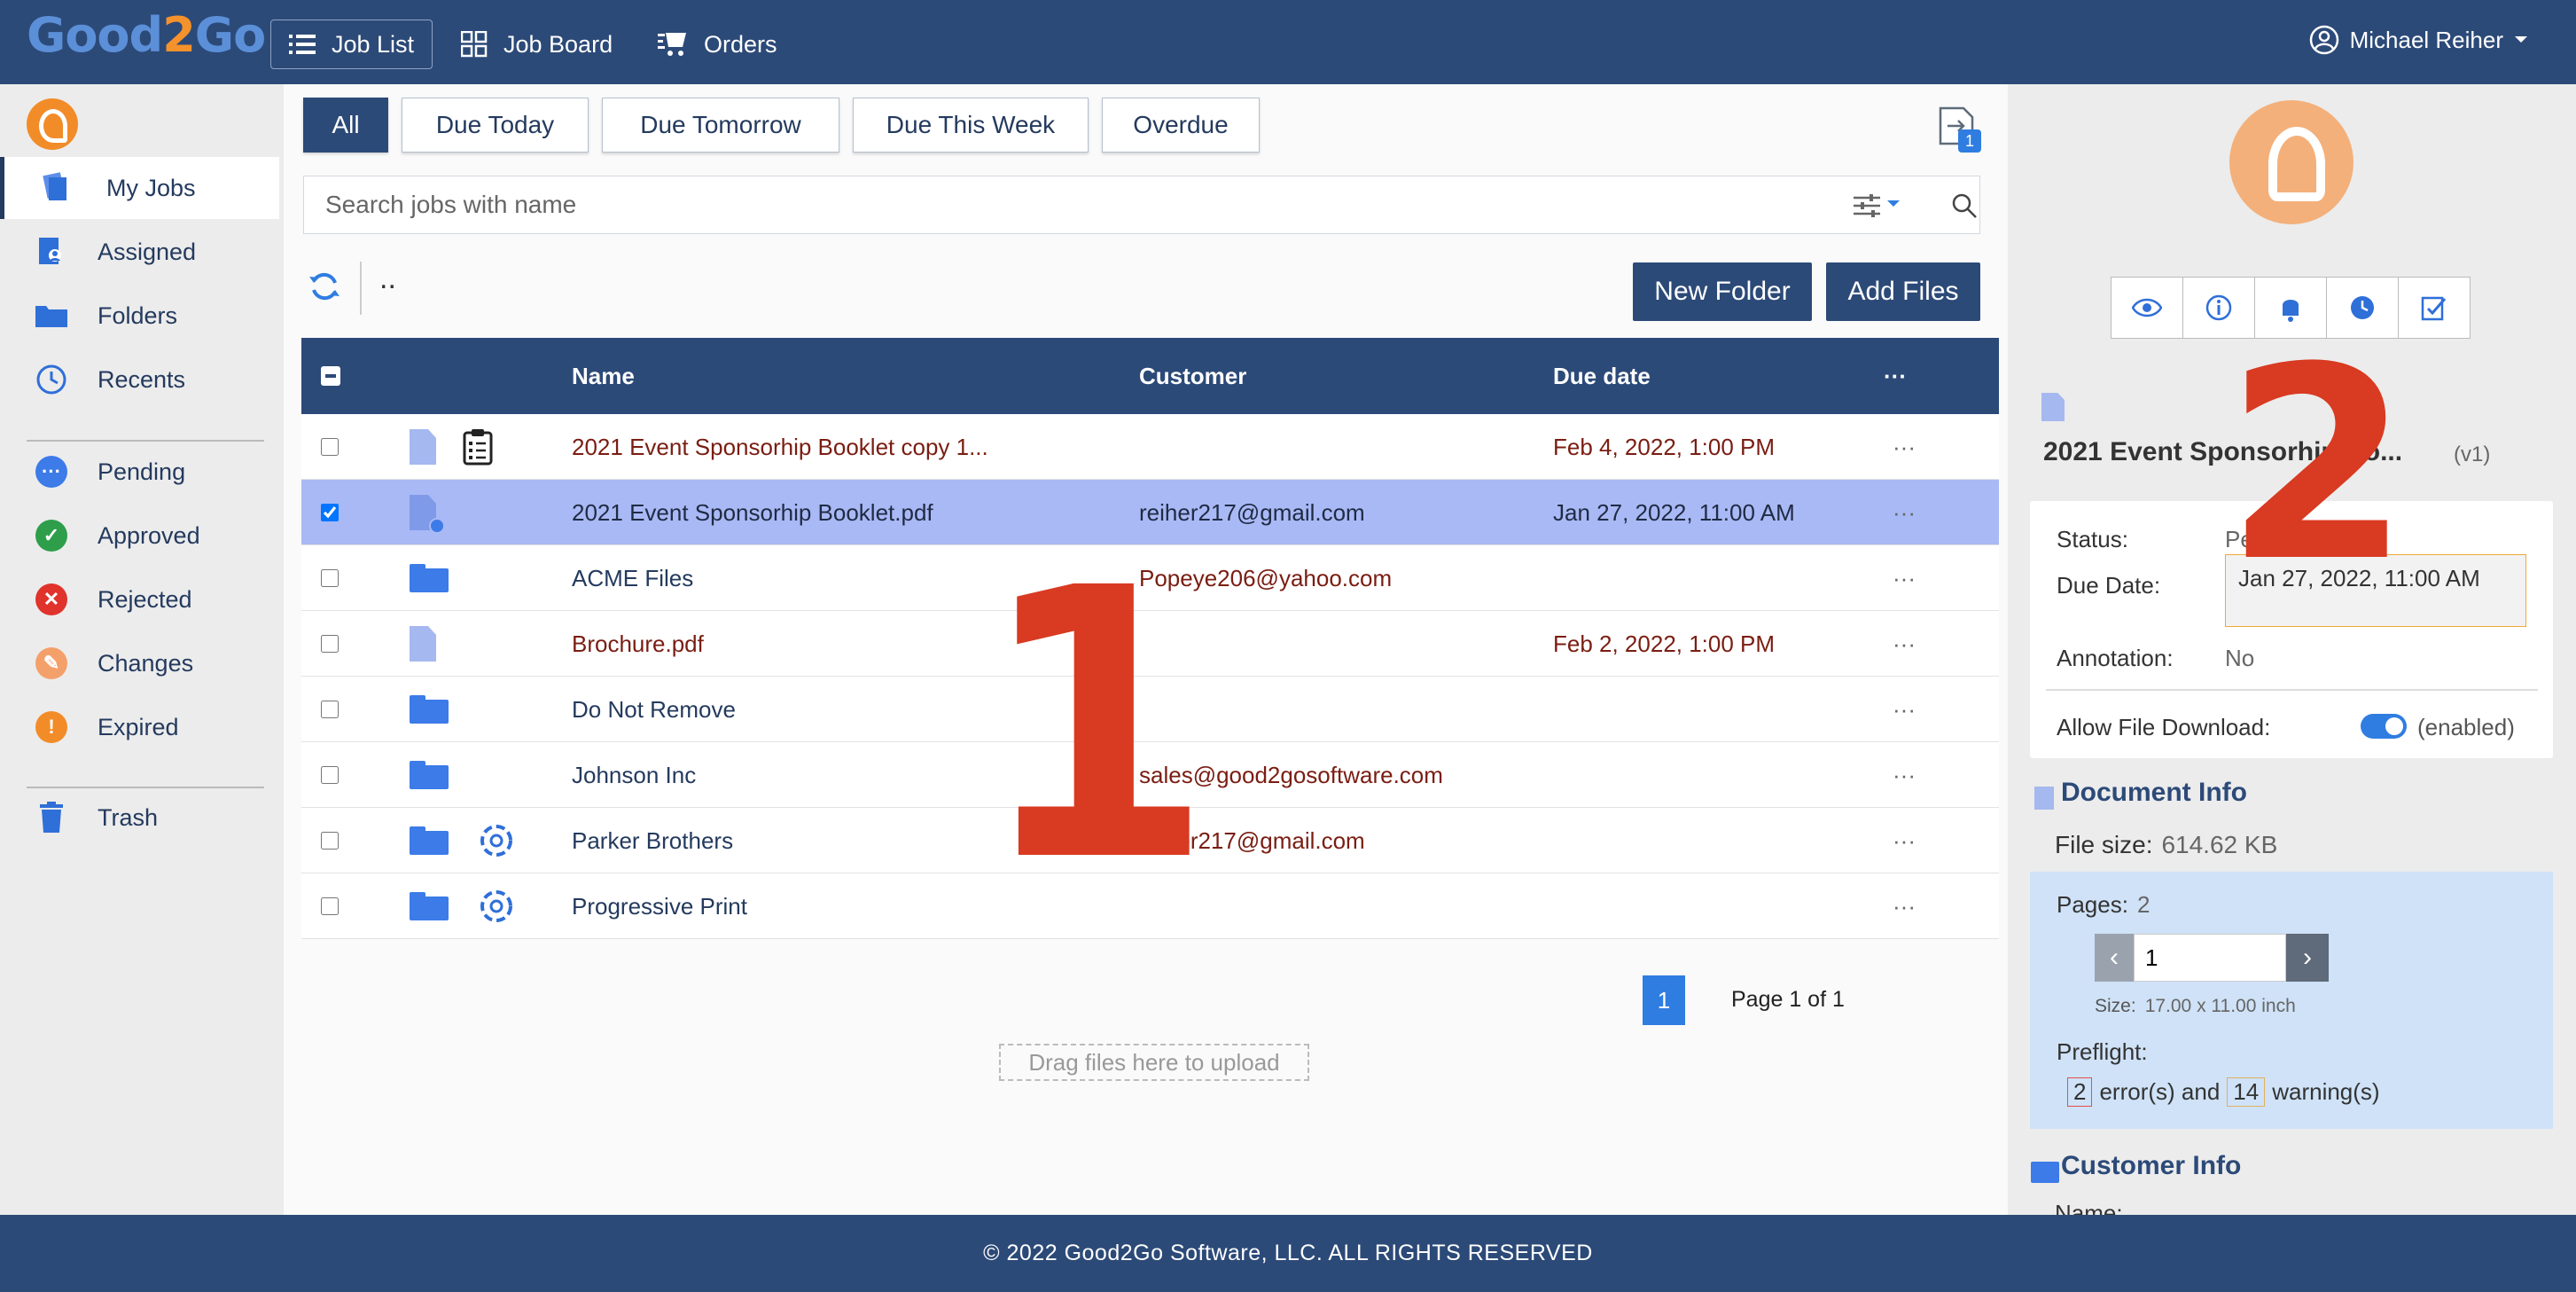 This screenshot has width=2576, height=1292. Describe the element at coordinates (179, 35) in the screenshot. I see `logo-text-2: 2` at that location.